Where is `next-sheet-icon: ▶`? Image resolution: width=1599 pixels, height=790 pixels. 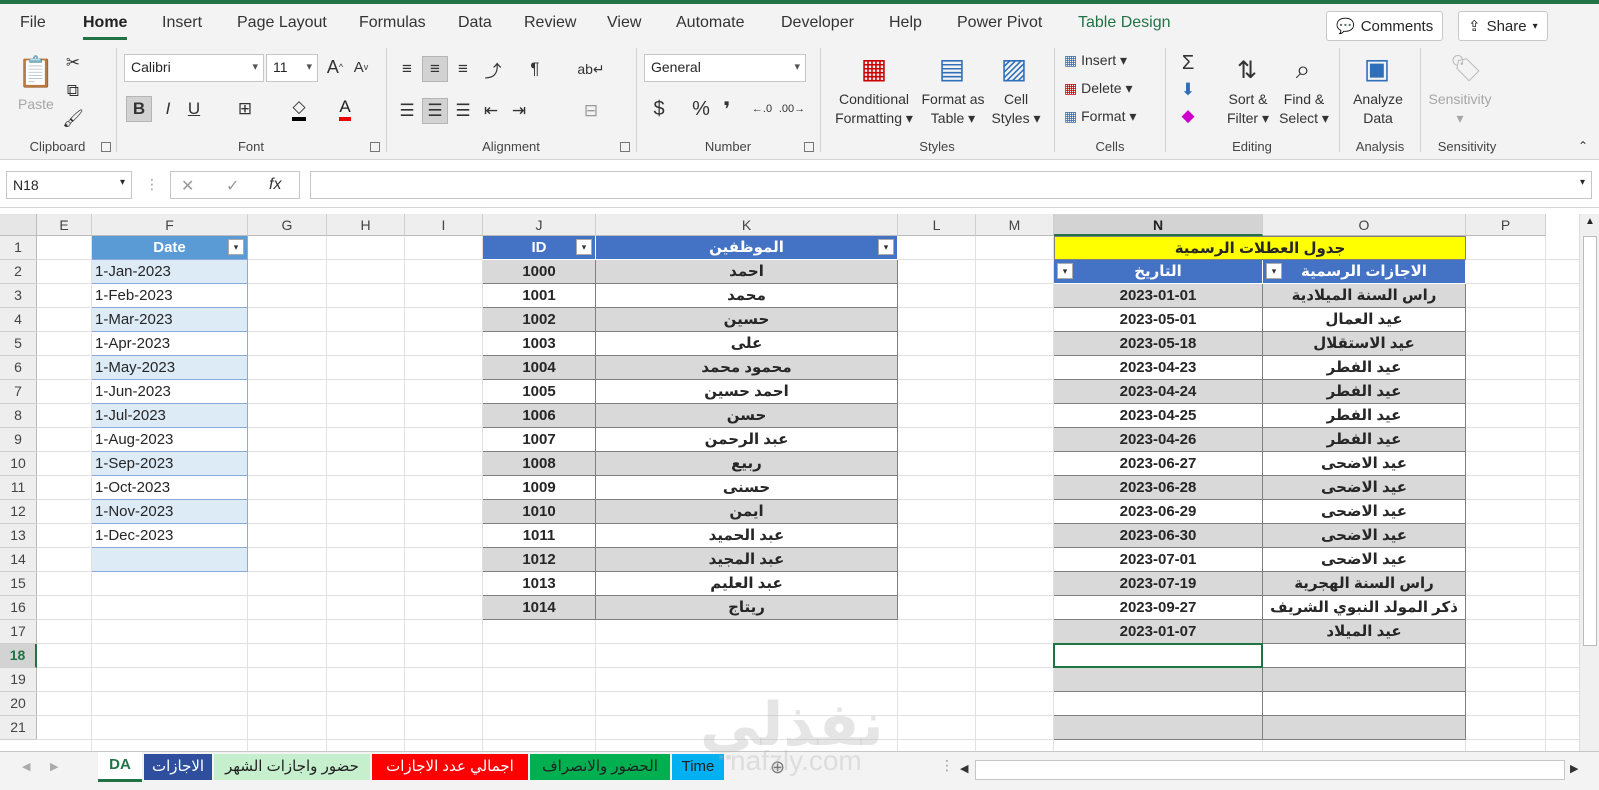 next-sheet-icon: ▶ is located at coordinates (54, 766).